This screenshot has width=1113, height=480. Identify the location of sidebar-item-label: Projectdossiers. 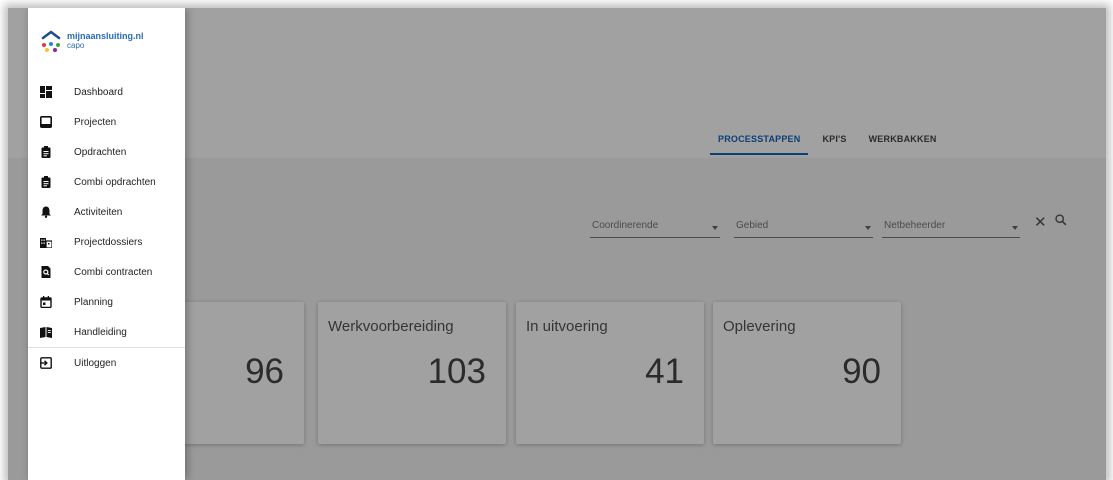
(108, 242).